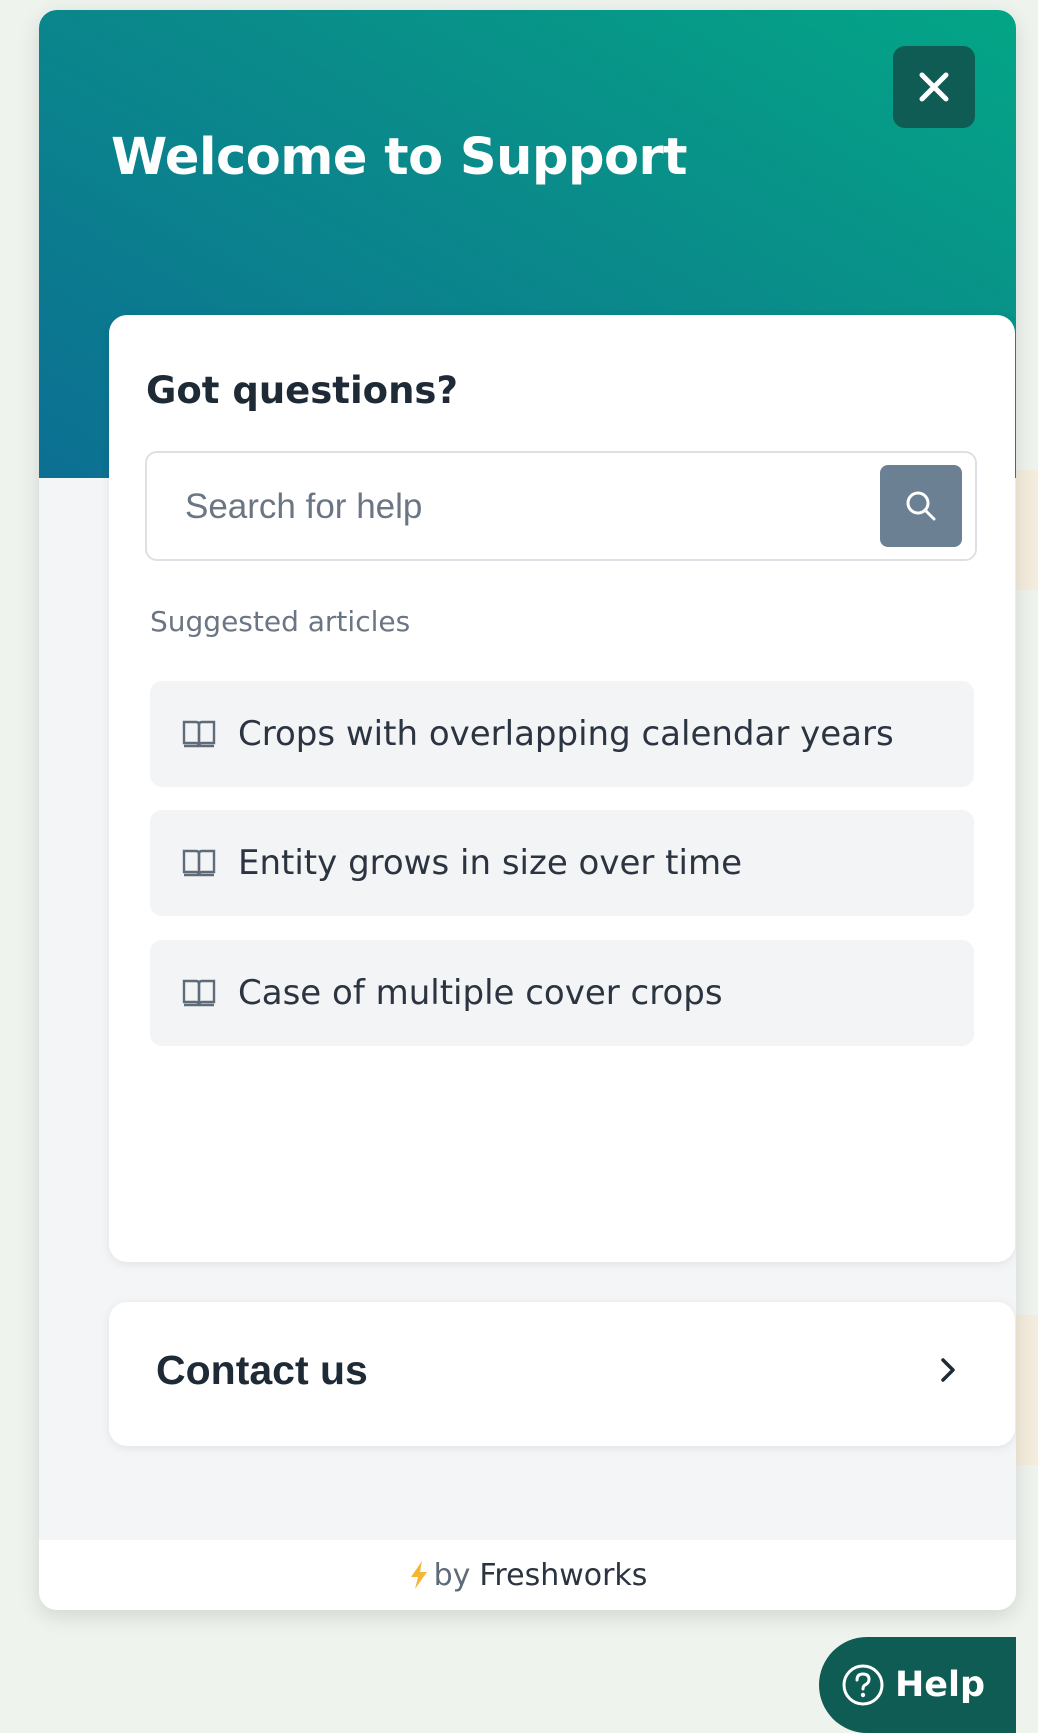 This screenshot has height=1733, width=1038. I want to click on article-item: Case of multiple cover crops, so click(562, 993).